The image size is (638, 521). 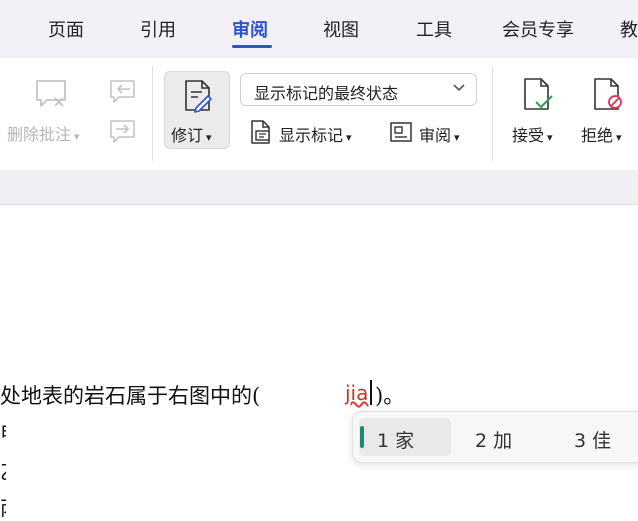 I want to click on ime-candidate: 1 家, so click(x=395, y=439).